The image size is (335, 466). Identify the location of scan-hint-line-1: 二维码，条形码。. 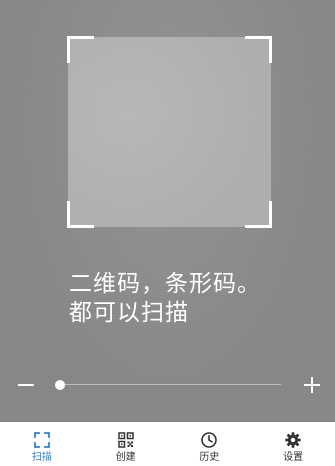
(165, 284).